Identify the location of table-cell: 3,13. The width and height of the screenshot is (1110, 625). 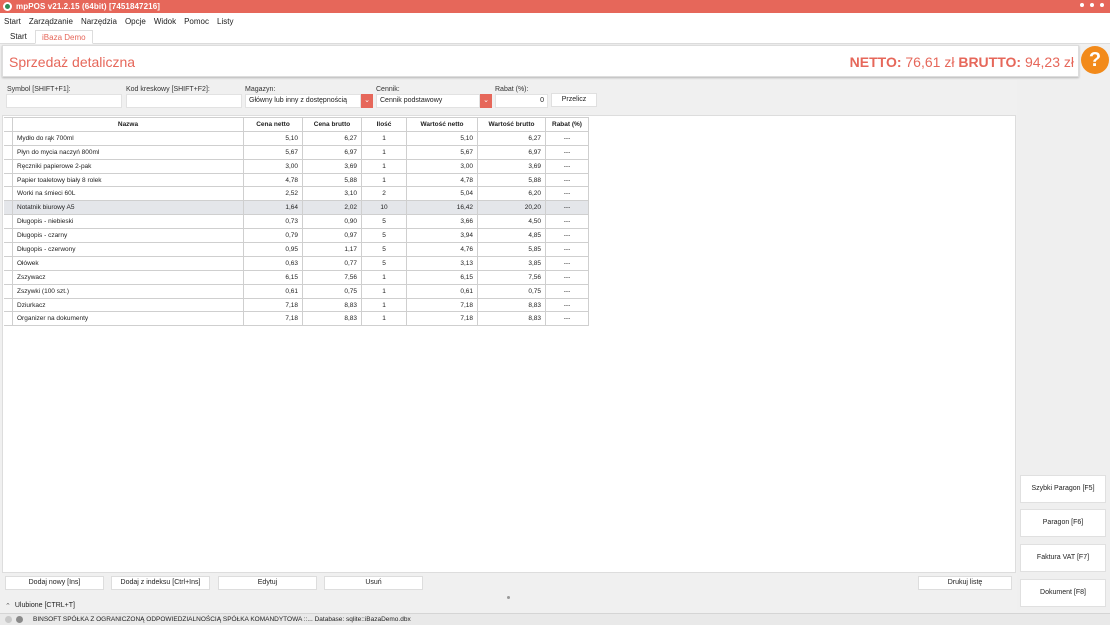
(442, 263).